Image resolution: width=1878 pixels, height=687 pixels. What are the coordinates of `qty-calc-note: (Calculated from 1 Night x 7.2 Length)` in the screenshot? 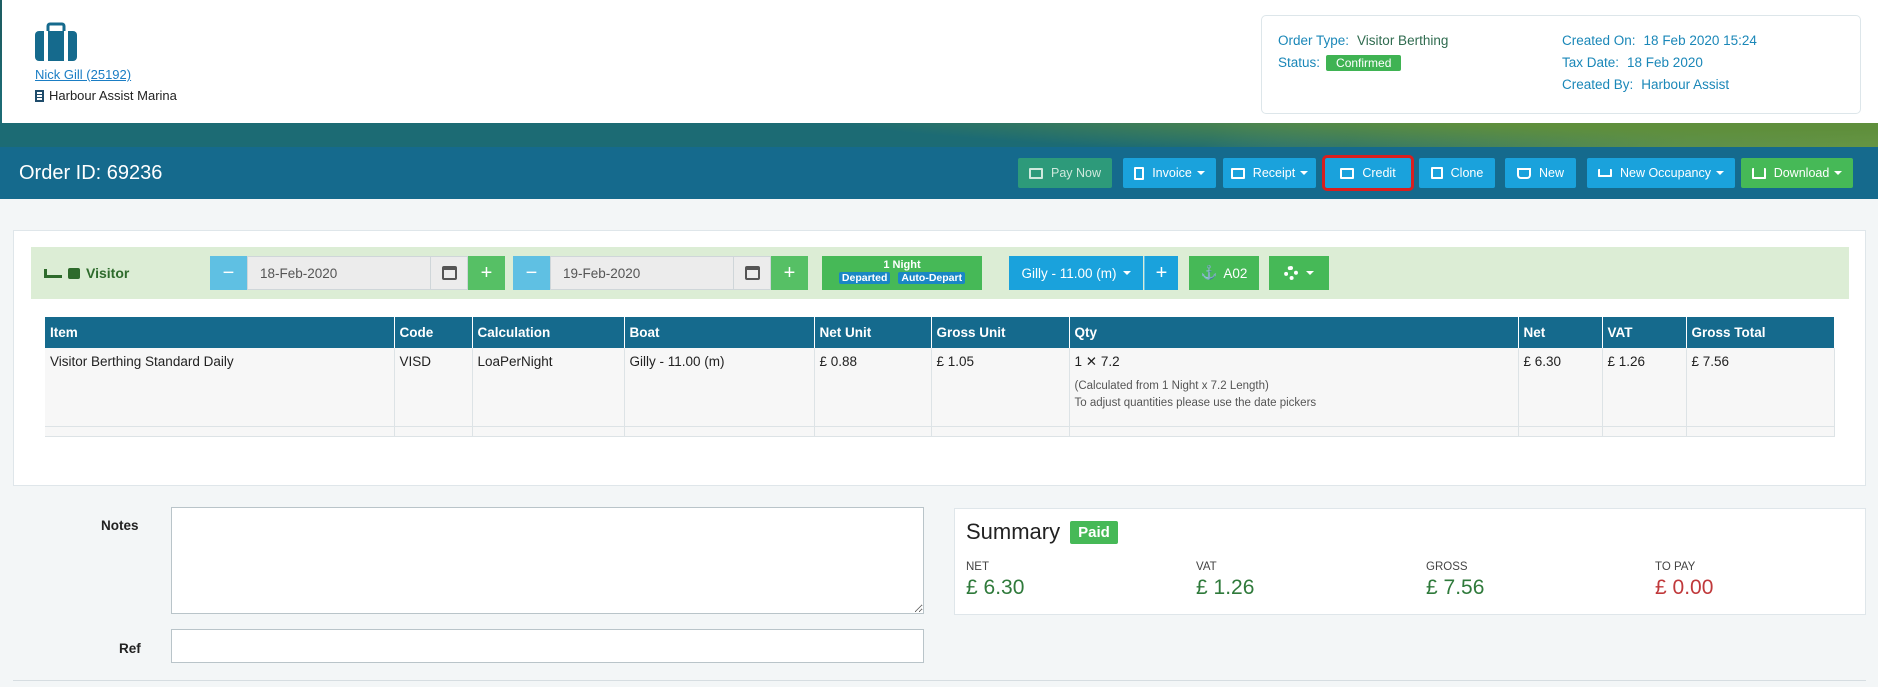 It's located at (1171, 386).